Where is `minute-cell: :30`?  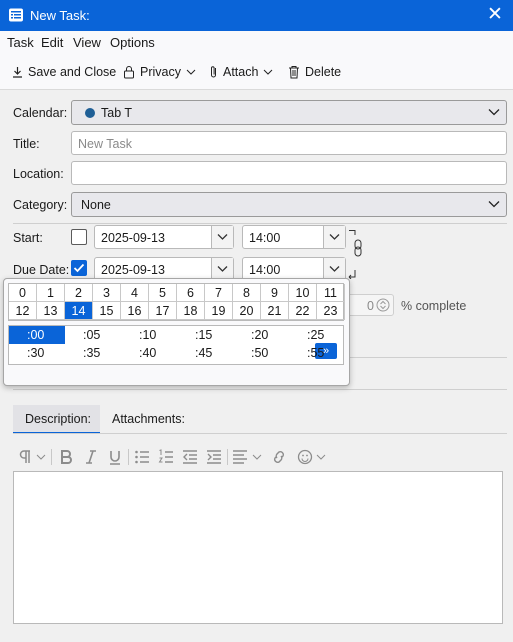
minute-cell: :30 is located at coordinates (37, 353).